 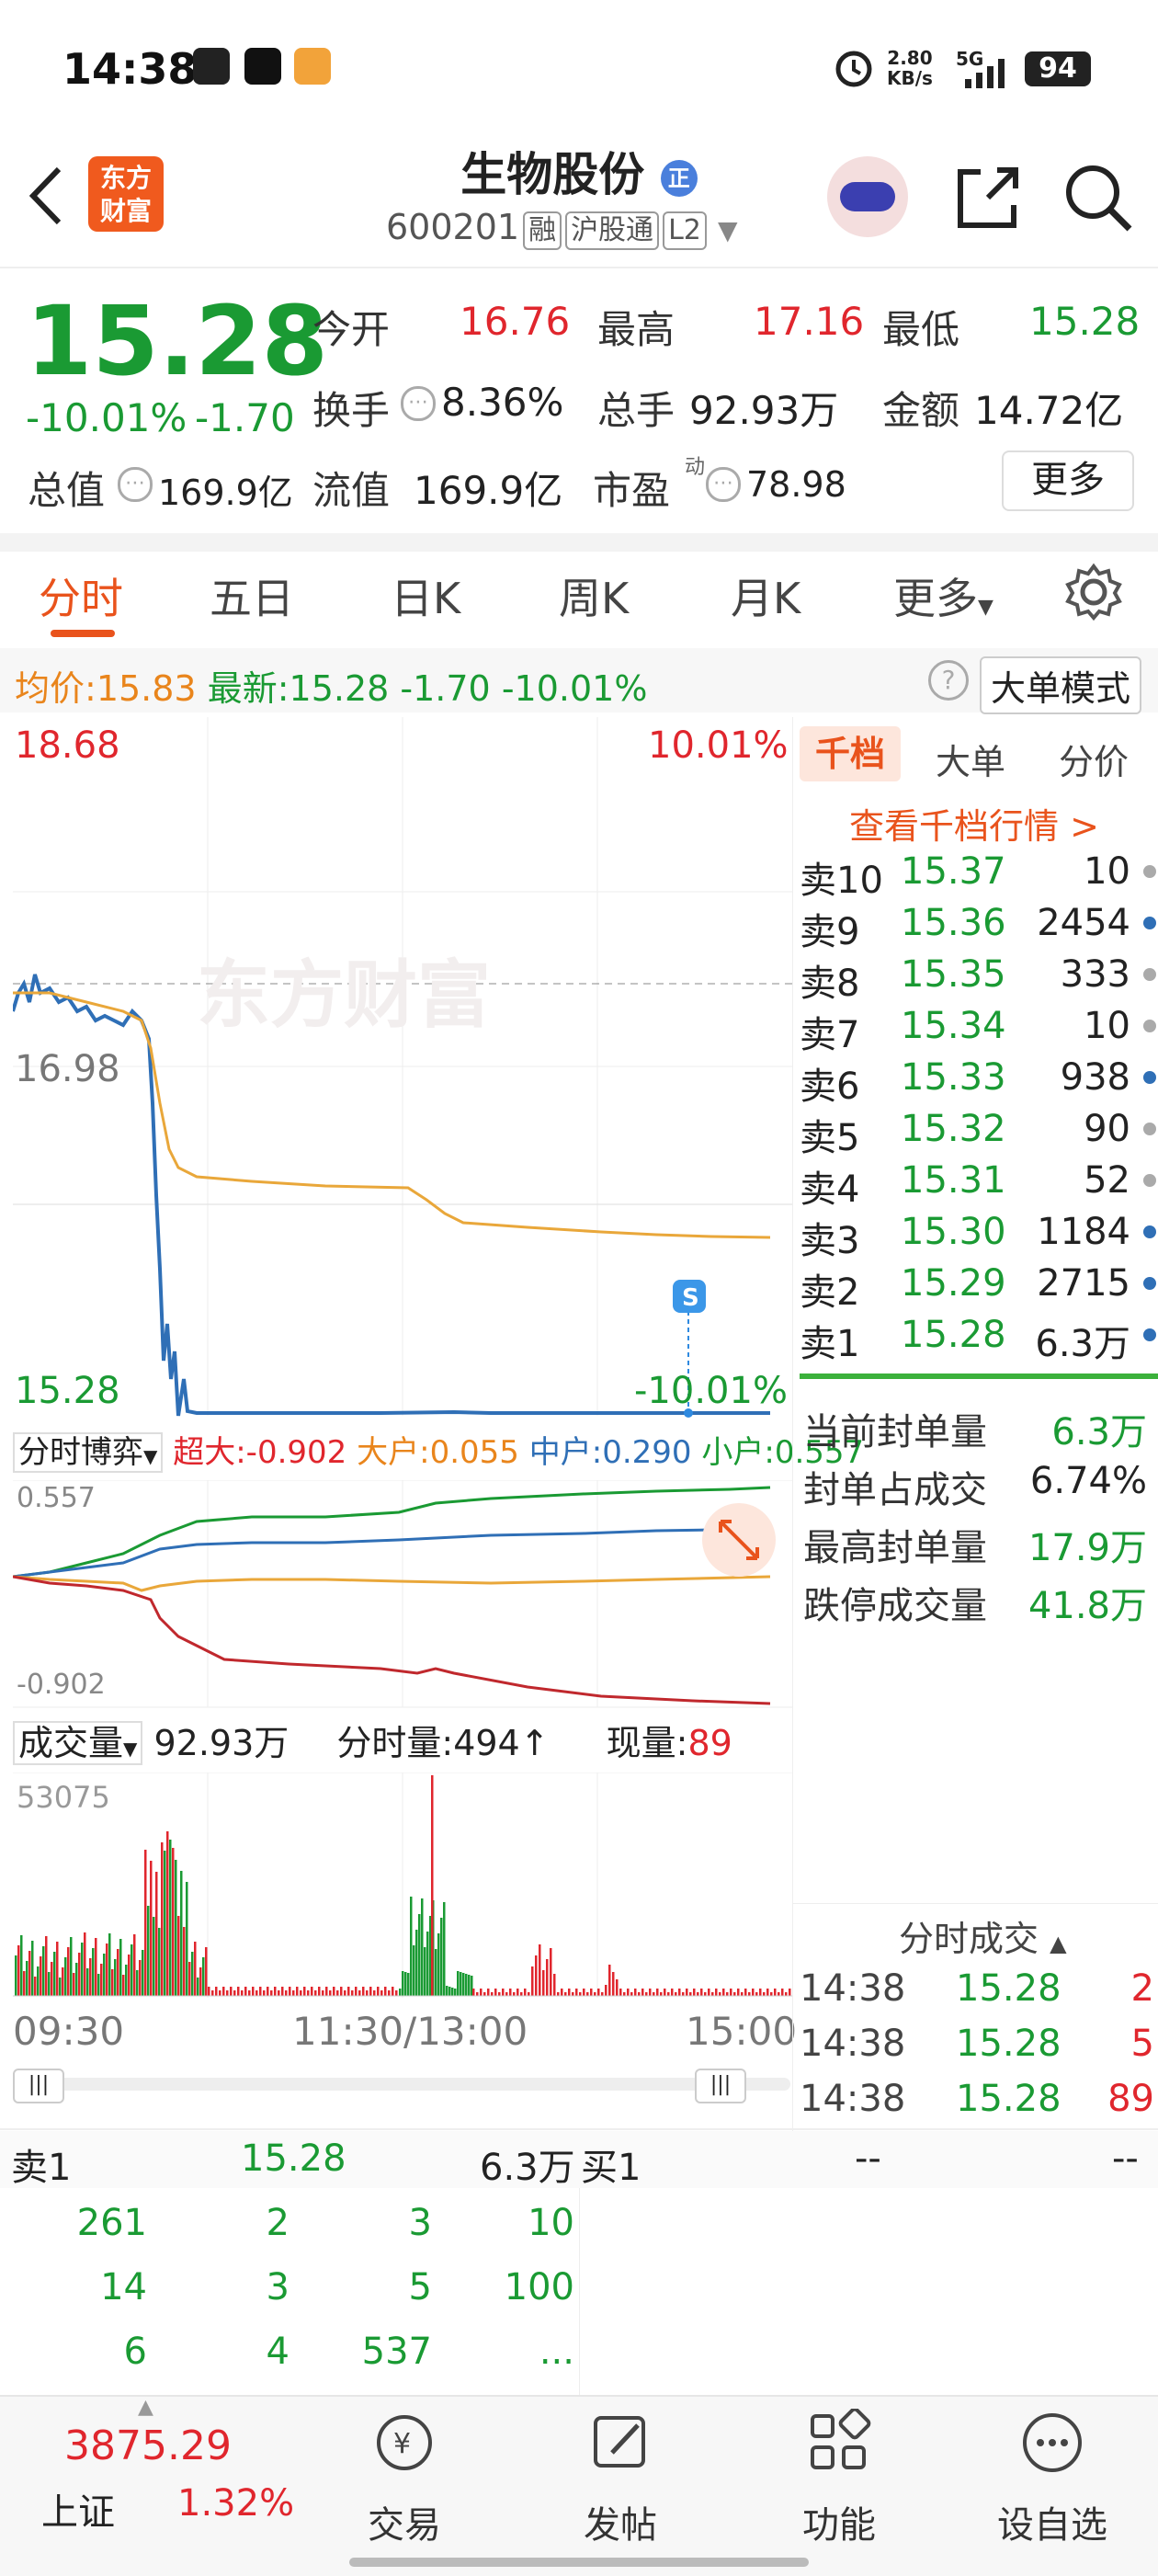 I want to click on divider, so click(x=579, y=542).